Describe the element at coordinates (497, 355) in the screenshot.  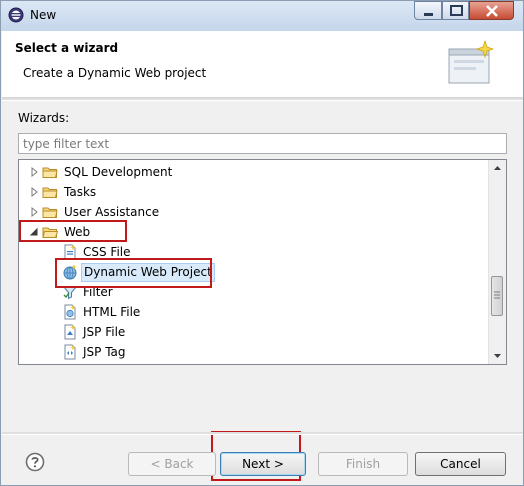
I see `scroll-down-icon` at that location.